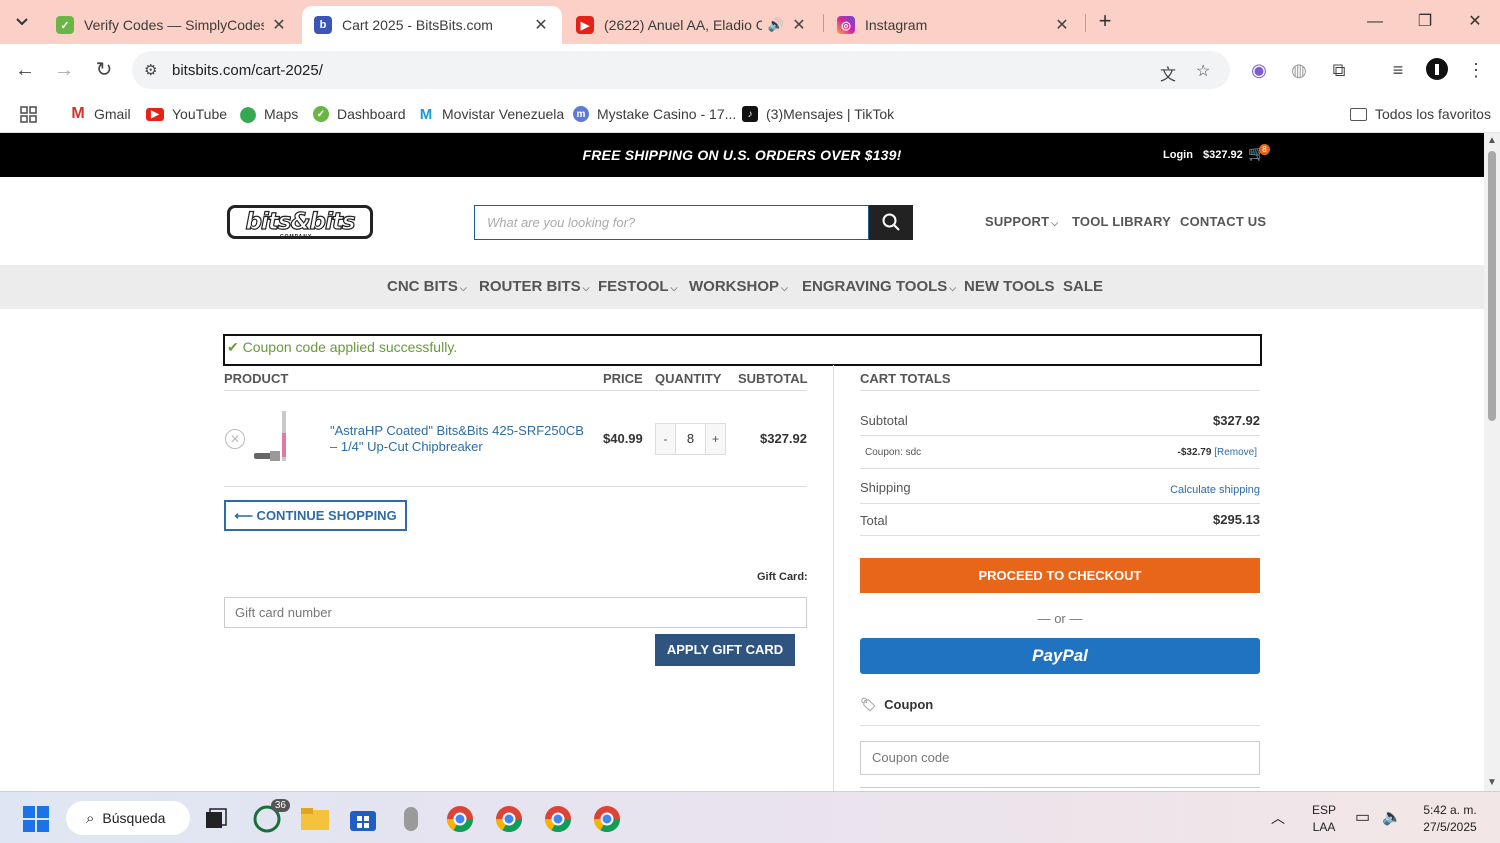 This screenshot has width=1500, height=843. What do you see at coordinates (725, 650) in the screenshot?
I see `apply-gift-card-button: APPLY GIFT CARD` at bounding box center [725, 650].